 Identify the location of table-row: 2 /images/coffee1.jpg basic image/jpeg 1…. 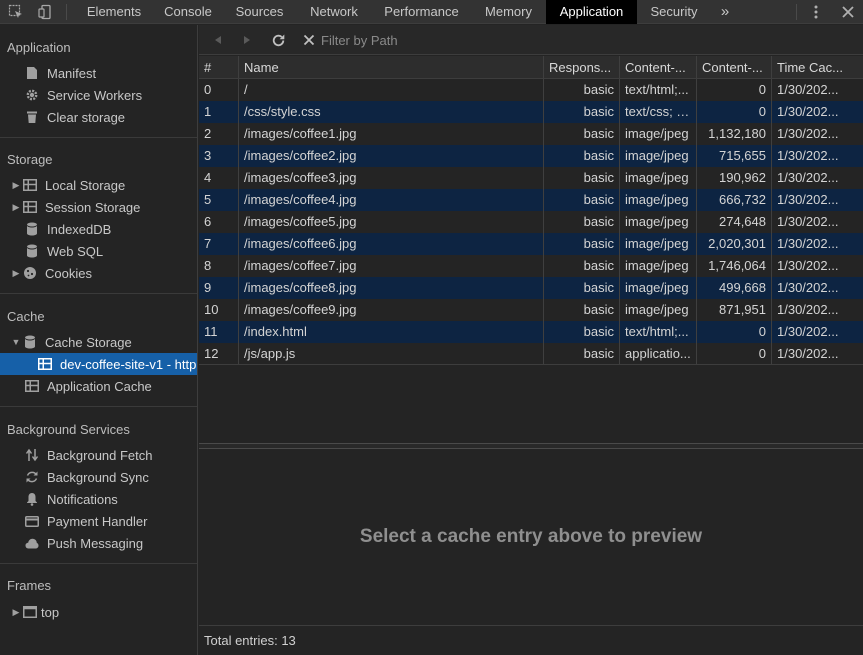
(531, 134).